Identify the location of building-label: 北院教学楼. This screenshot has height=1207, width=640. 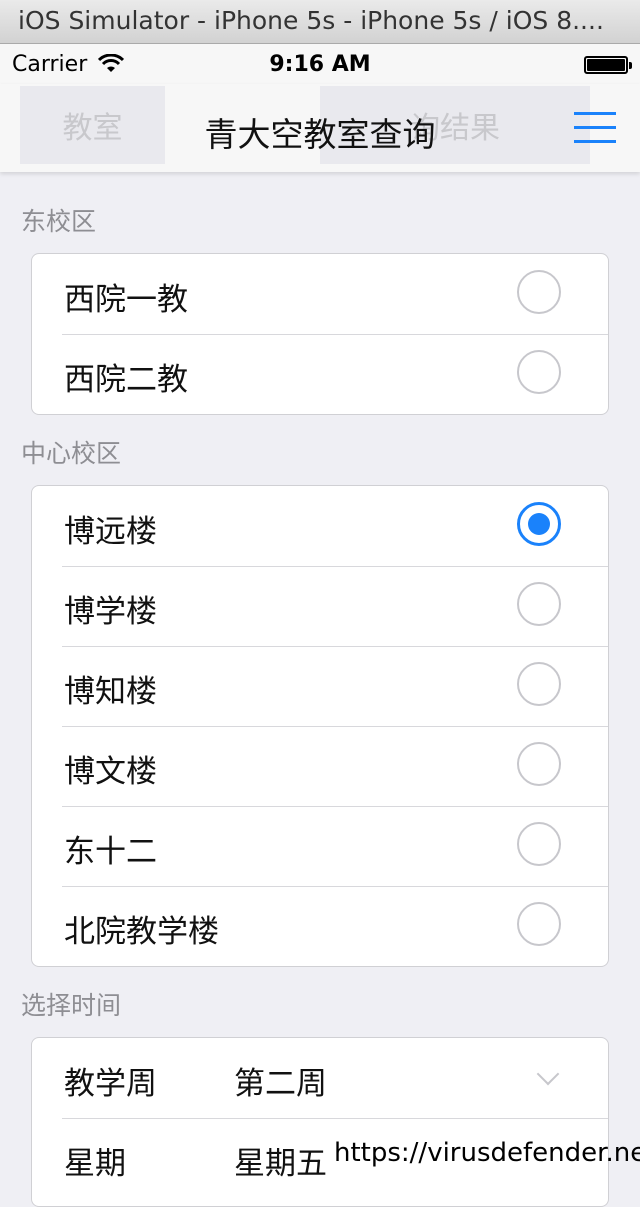
(141, 932).